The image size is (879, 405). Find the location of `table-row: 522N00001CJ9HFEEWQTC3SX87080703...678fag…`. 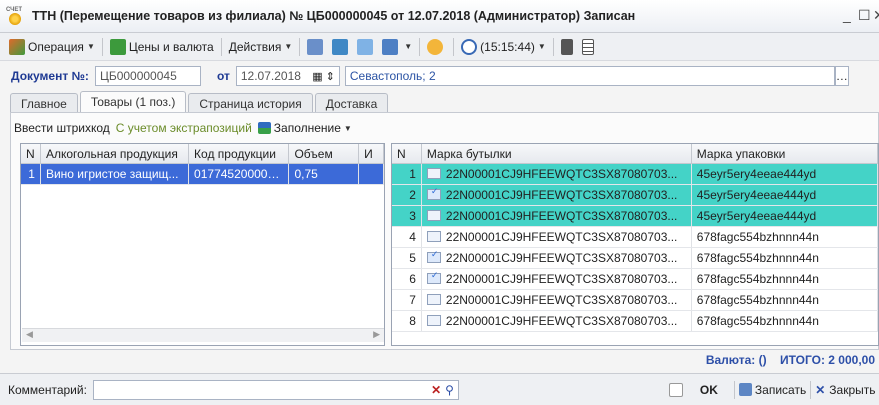

table-row: 522N00001CJ9HFEEWQTC3SX87080703...678fag… is located at coordinates (635, 258).